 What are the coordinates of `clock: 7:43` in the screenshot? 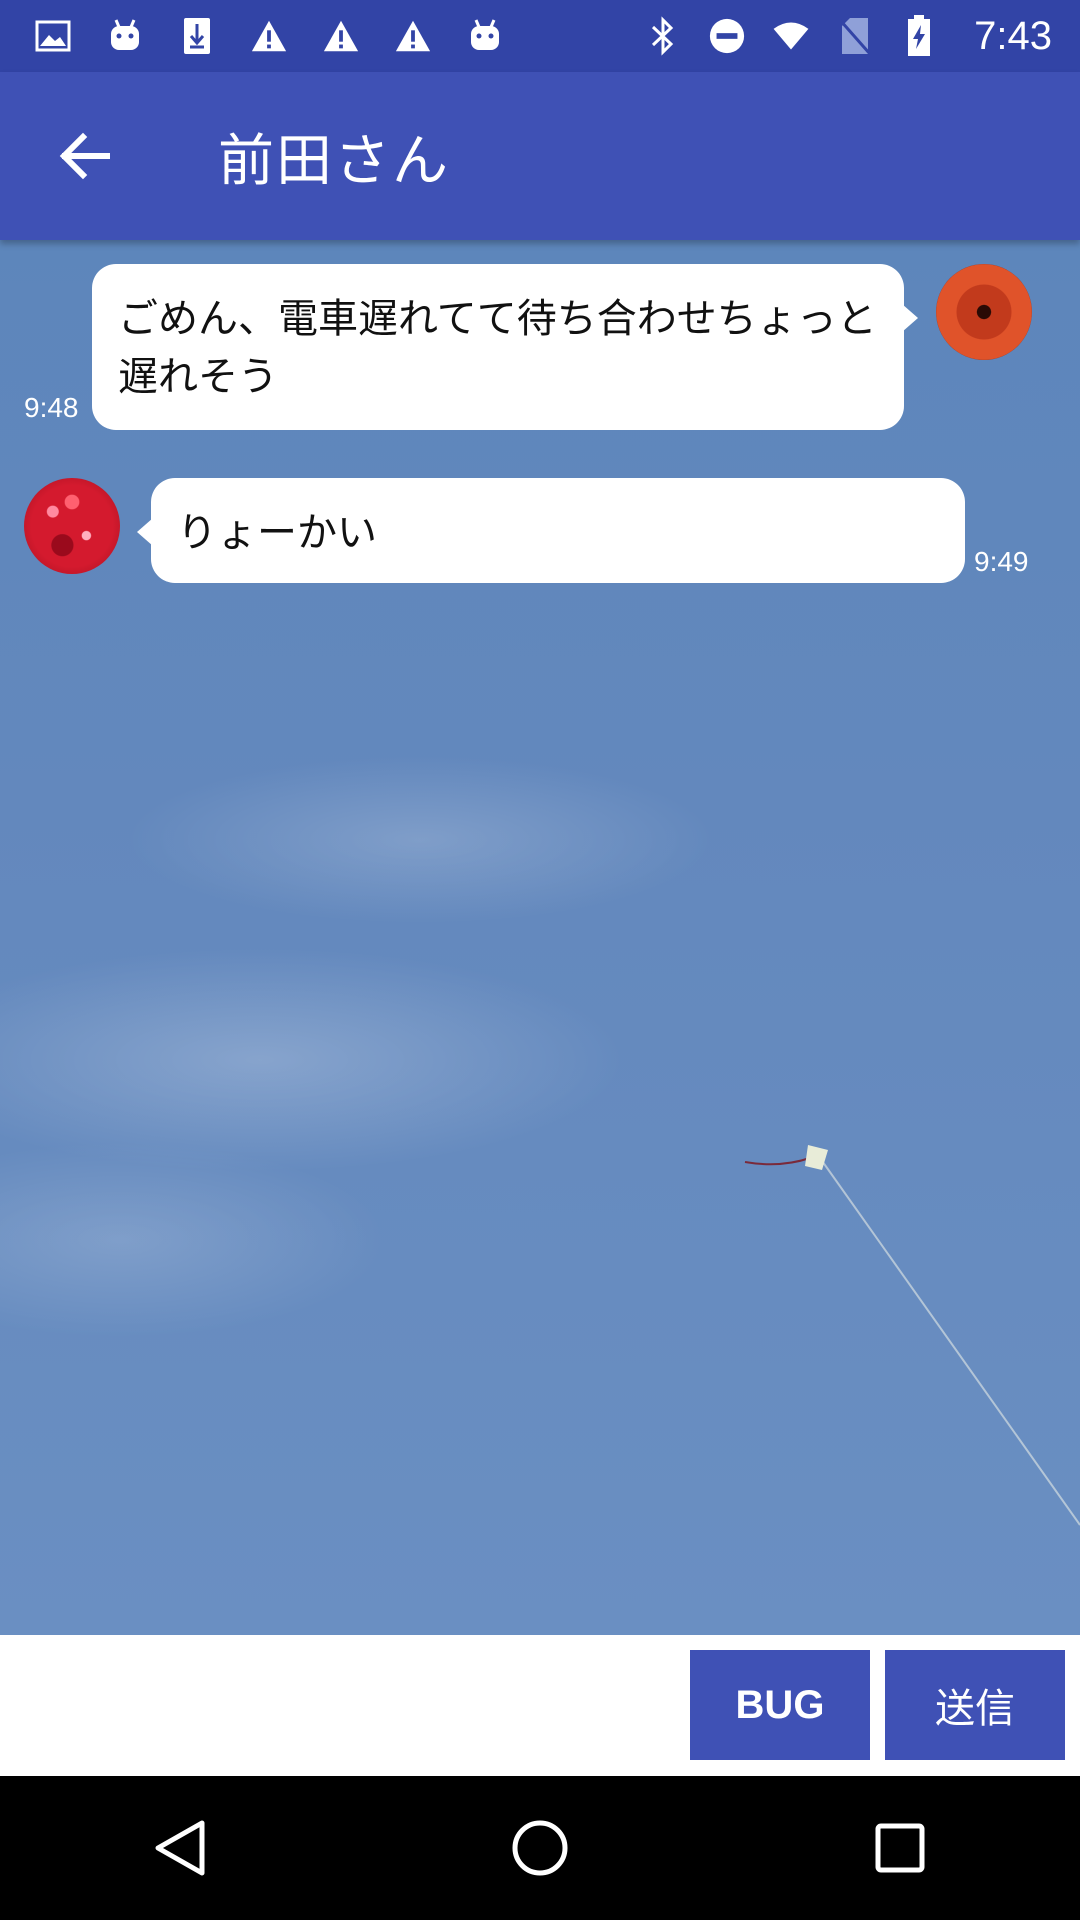 It's located at (1013, 35).